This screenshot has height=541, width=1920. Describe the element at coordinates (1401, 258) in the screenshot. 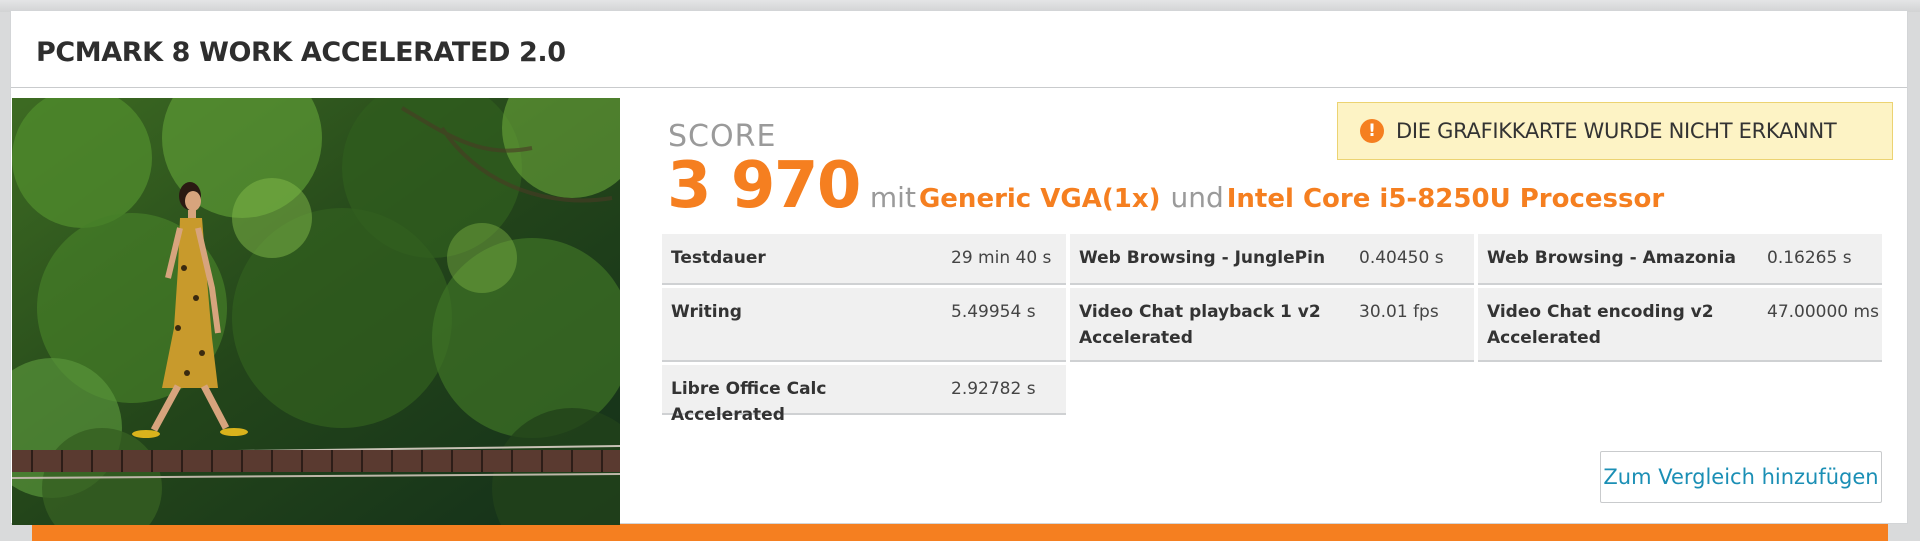

I see `result-value: 0.40450 s` at that location.